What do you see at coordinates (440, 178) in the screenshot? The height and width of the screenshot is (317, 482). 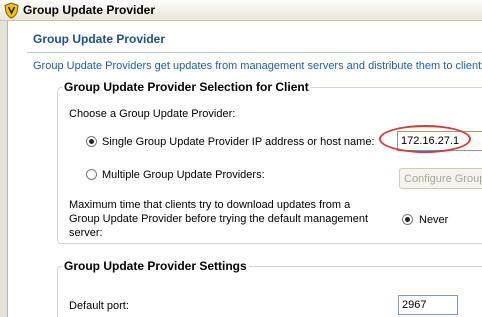 I see `configure-providers-button: Configure Group Update Providers` at bounding box center [440, 178].